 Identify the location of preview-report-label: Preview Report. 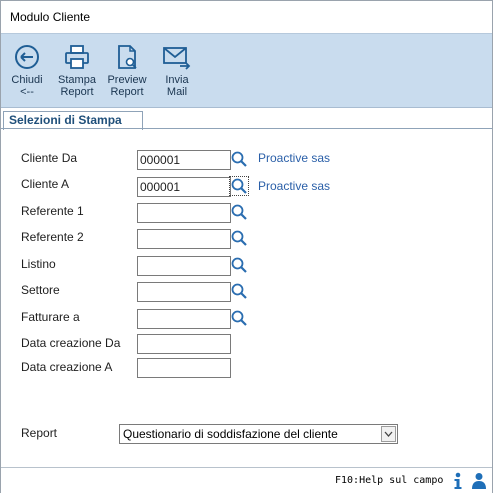
(127, 86).